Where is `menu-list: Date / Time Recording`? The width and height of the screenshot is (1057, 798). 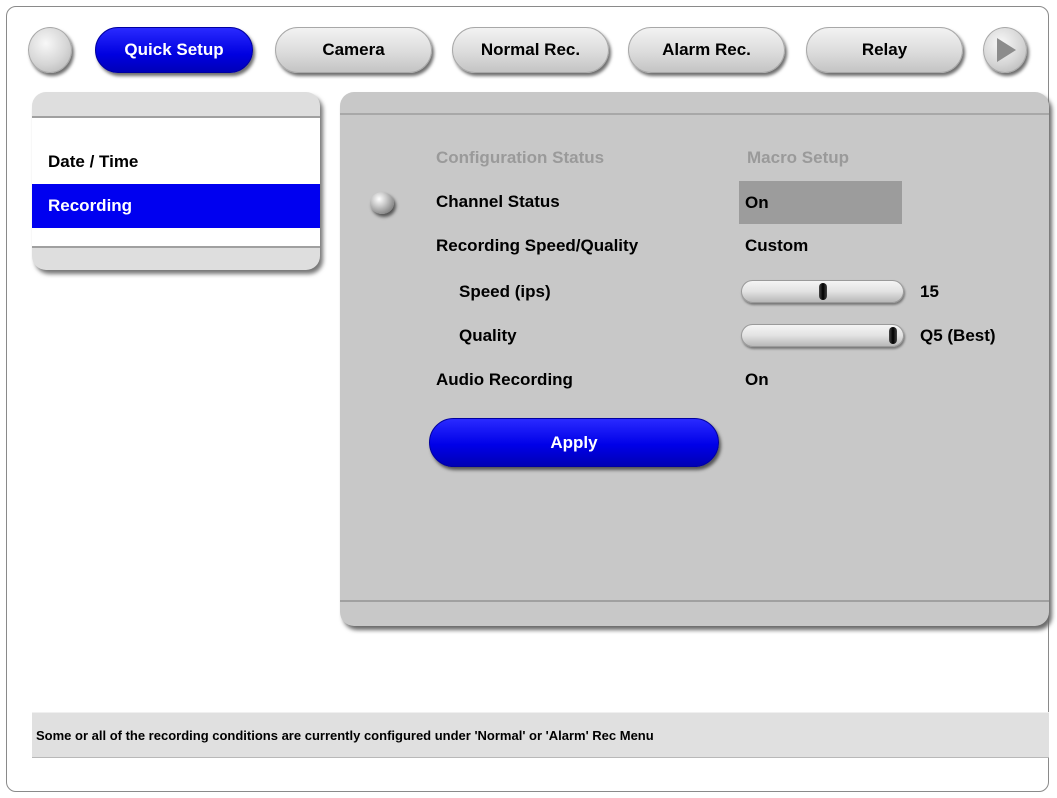
menu-list: Date / Time Recording is located at coordinates (176, 182).